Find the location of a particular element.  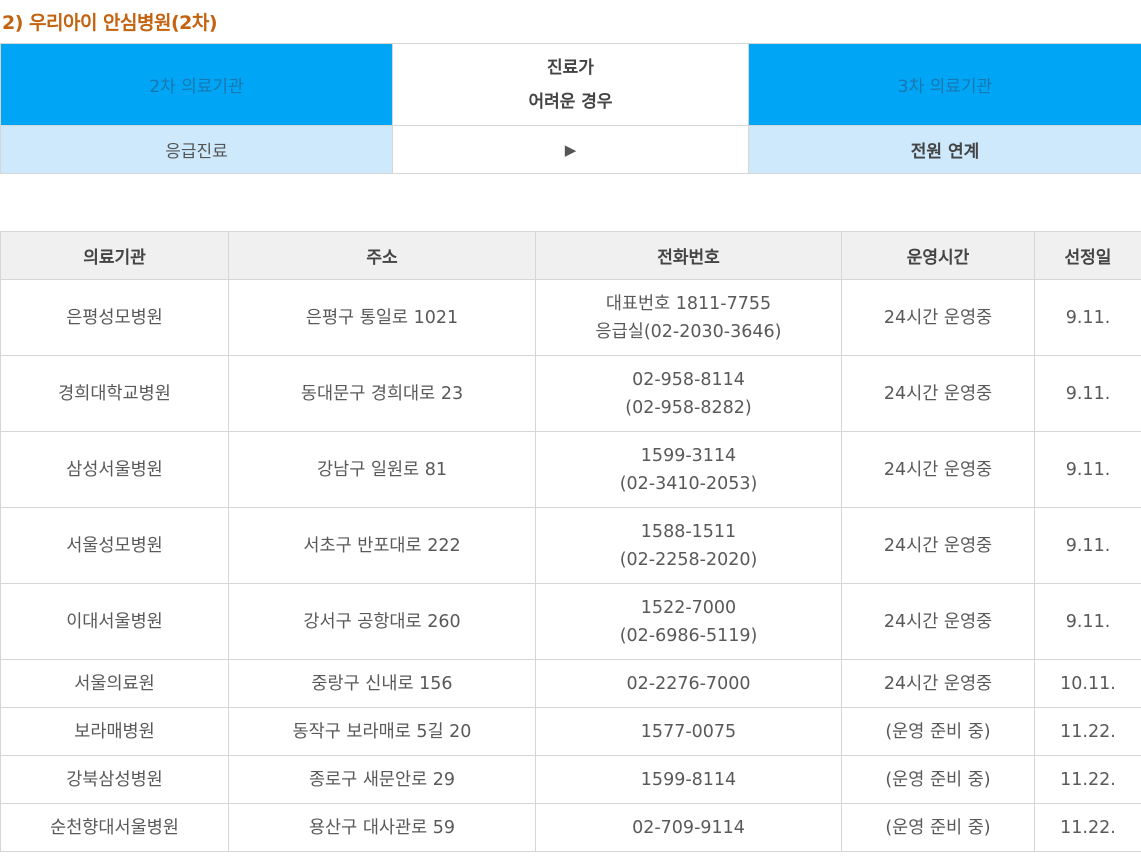

phone: 1588-1511 (02-2258-2020) is located at coordinates (688, 545).